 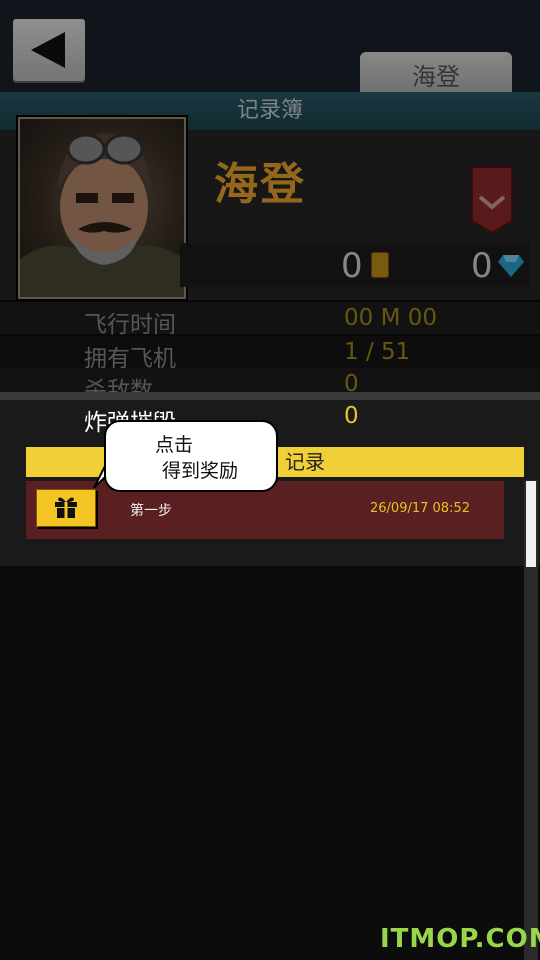 I want to click on scrollbar-thumb, so click(x=531, y=524).